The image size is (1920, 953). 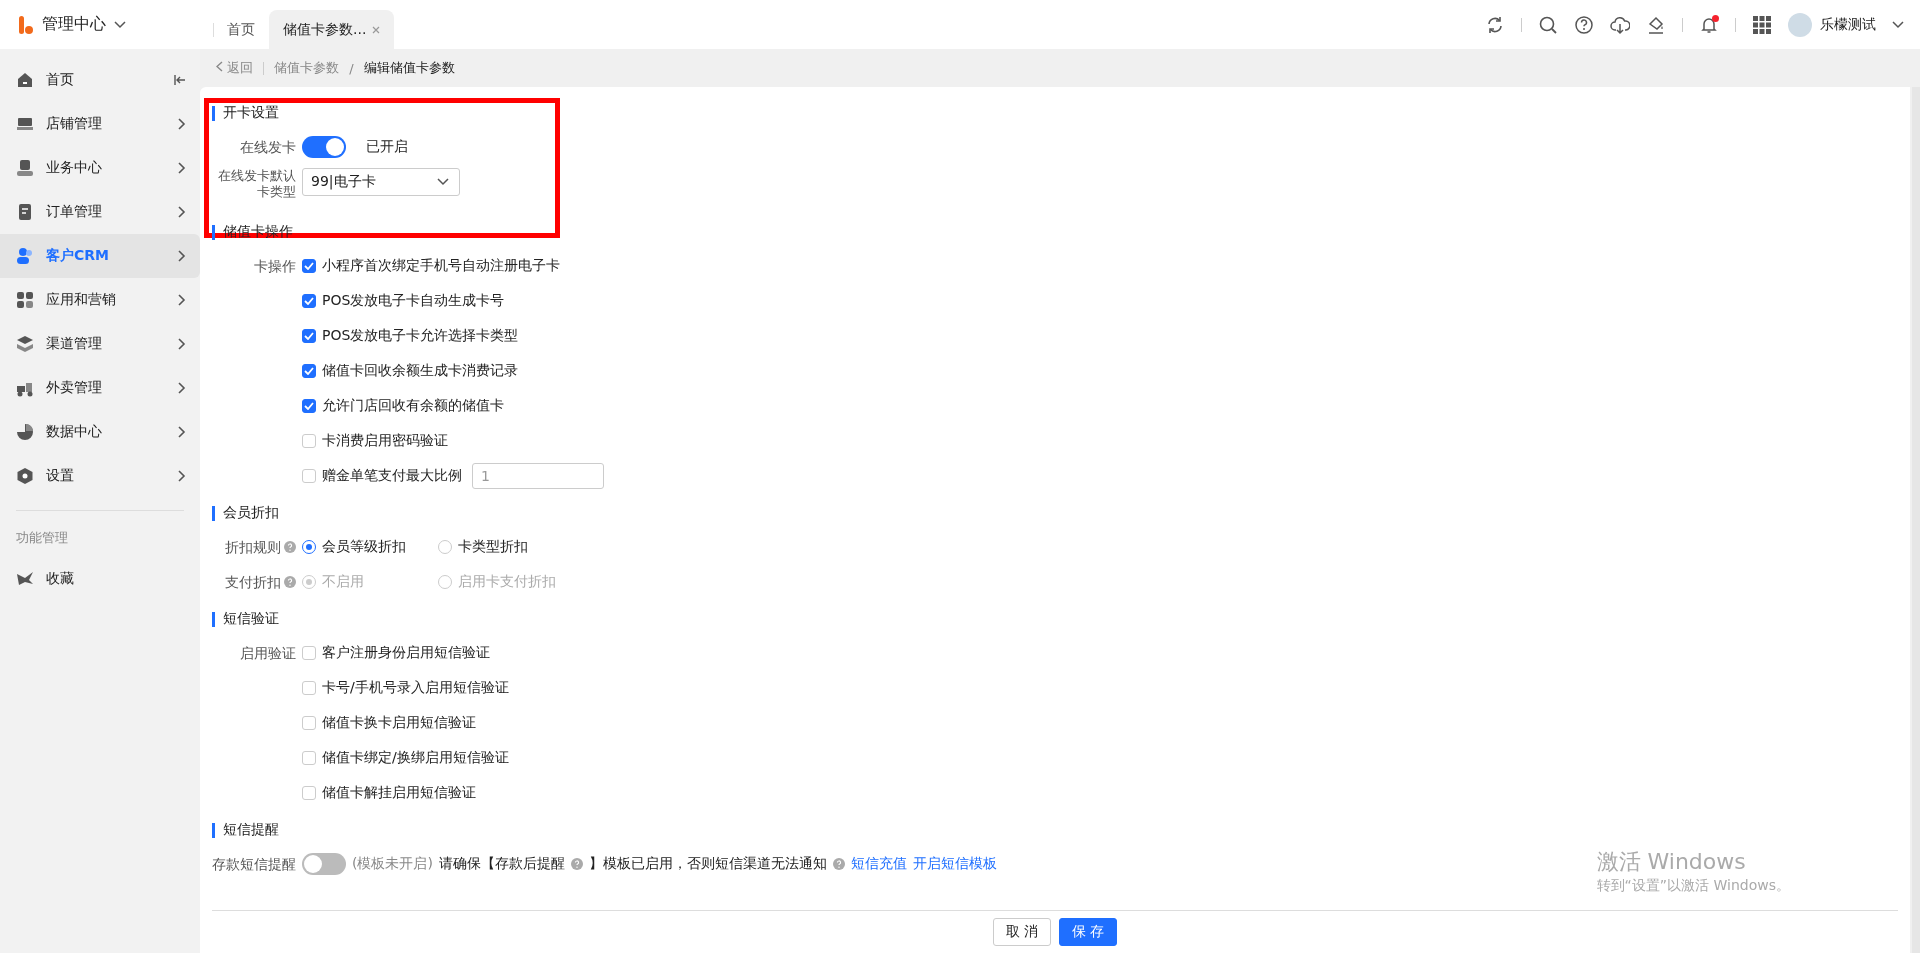 What do you see at coordinates (1848, 24) in the screenshot?
I see `user-name: 乐檬测试` at bounding box center [1848, 24].